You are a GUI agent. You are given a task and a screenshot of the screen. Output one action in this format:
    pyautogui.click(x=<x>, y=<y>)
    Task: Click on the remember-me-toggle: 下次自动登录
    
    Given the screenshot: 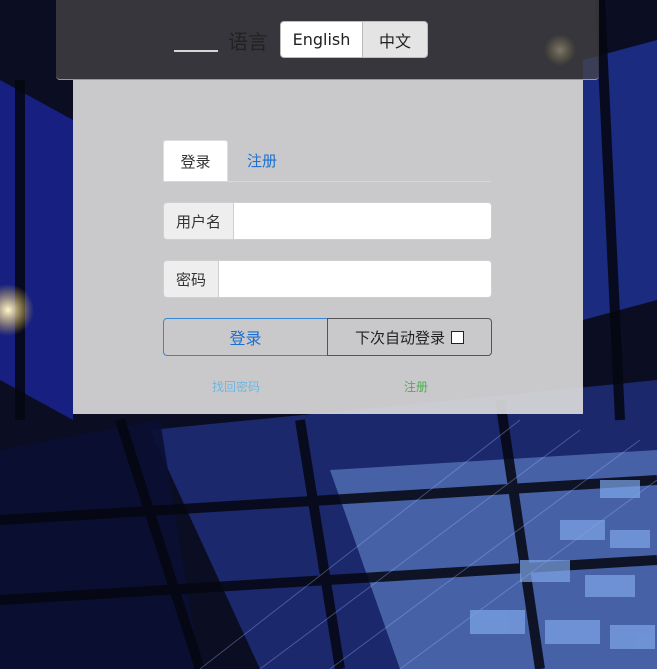 What is the action you would take?
    pyautogui.click(x=409, y=337)
    